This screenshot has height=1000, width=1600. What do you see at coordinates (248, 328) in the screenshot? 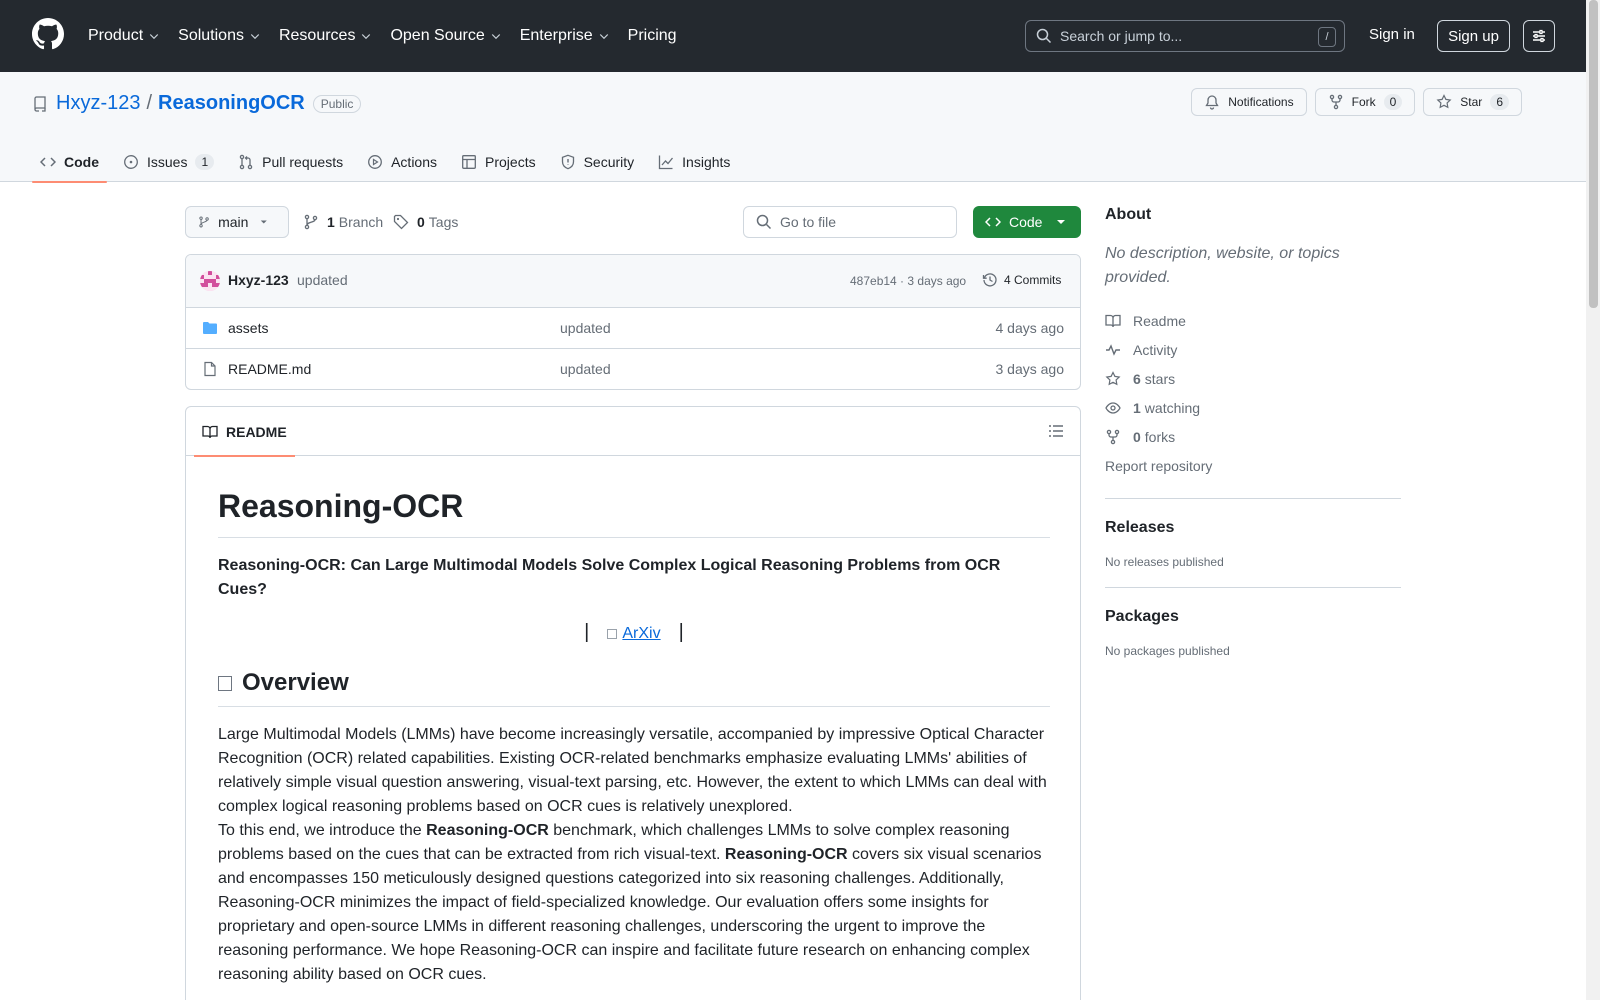
I see `file-name-link: assets` at bounding box center [248, 328].